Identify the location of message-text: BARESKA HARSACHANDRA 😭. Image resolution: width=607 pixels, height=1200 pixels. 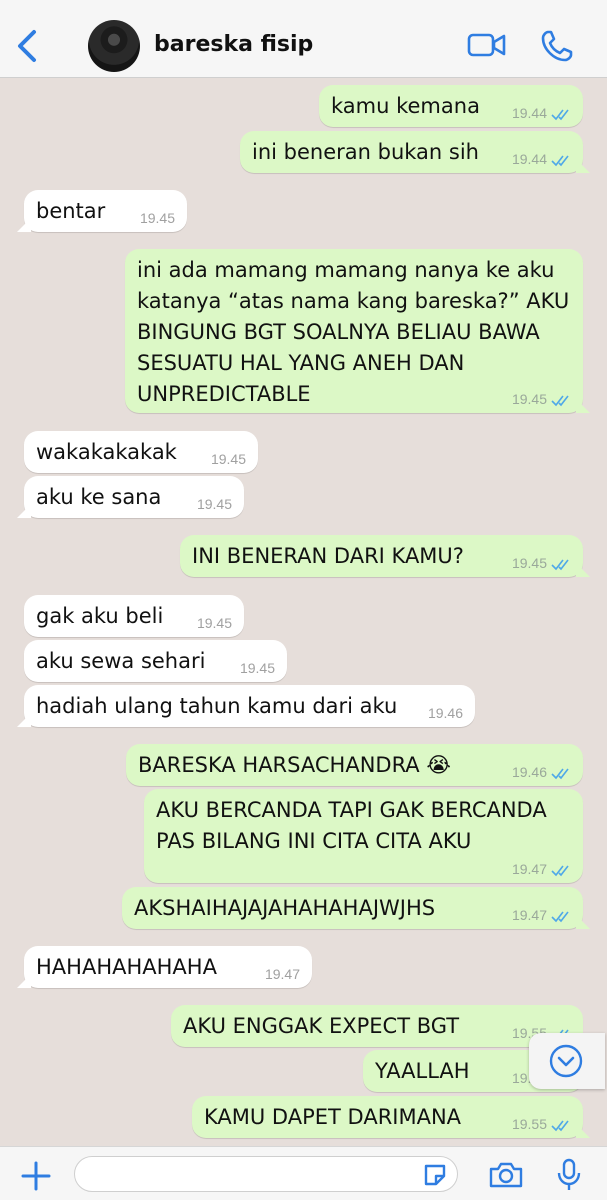
(294, 765).